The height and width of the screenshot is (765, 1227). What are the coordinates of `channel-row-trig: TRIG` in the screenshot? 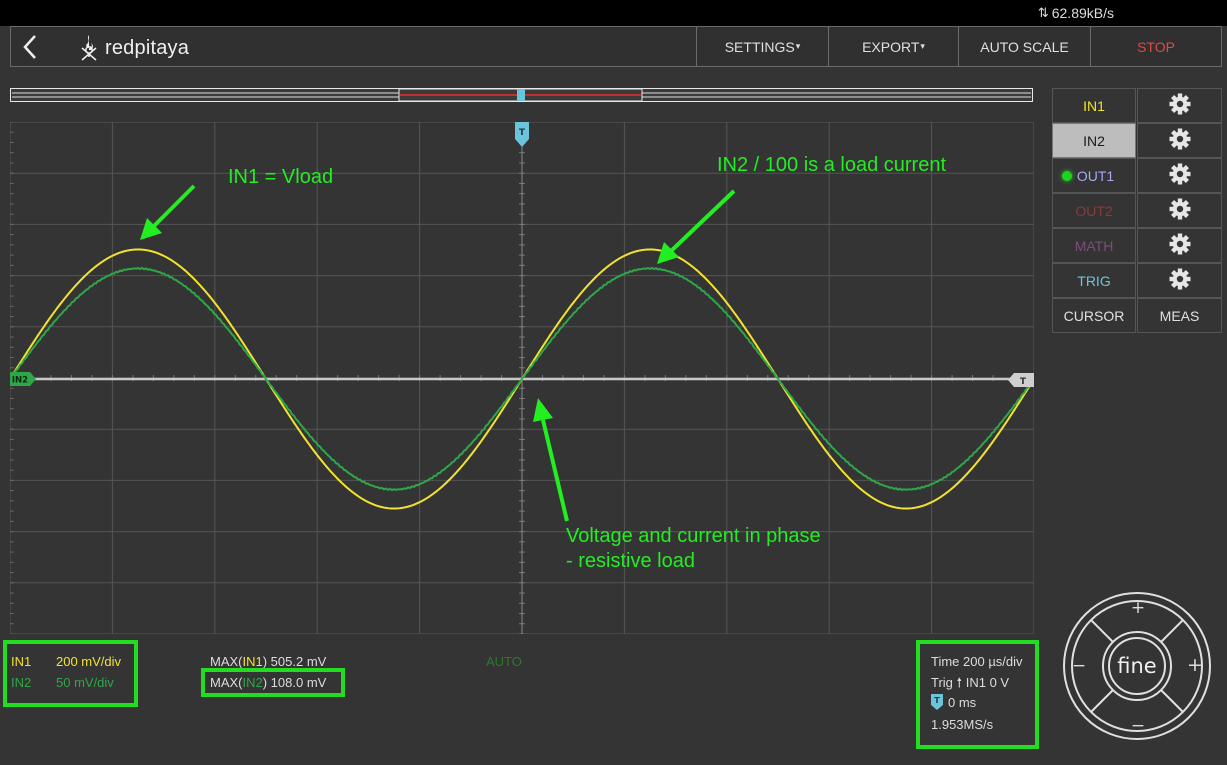 It's located at (1137, 280).